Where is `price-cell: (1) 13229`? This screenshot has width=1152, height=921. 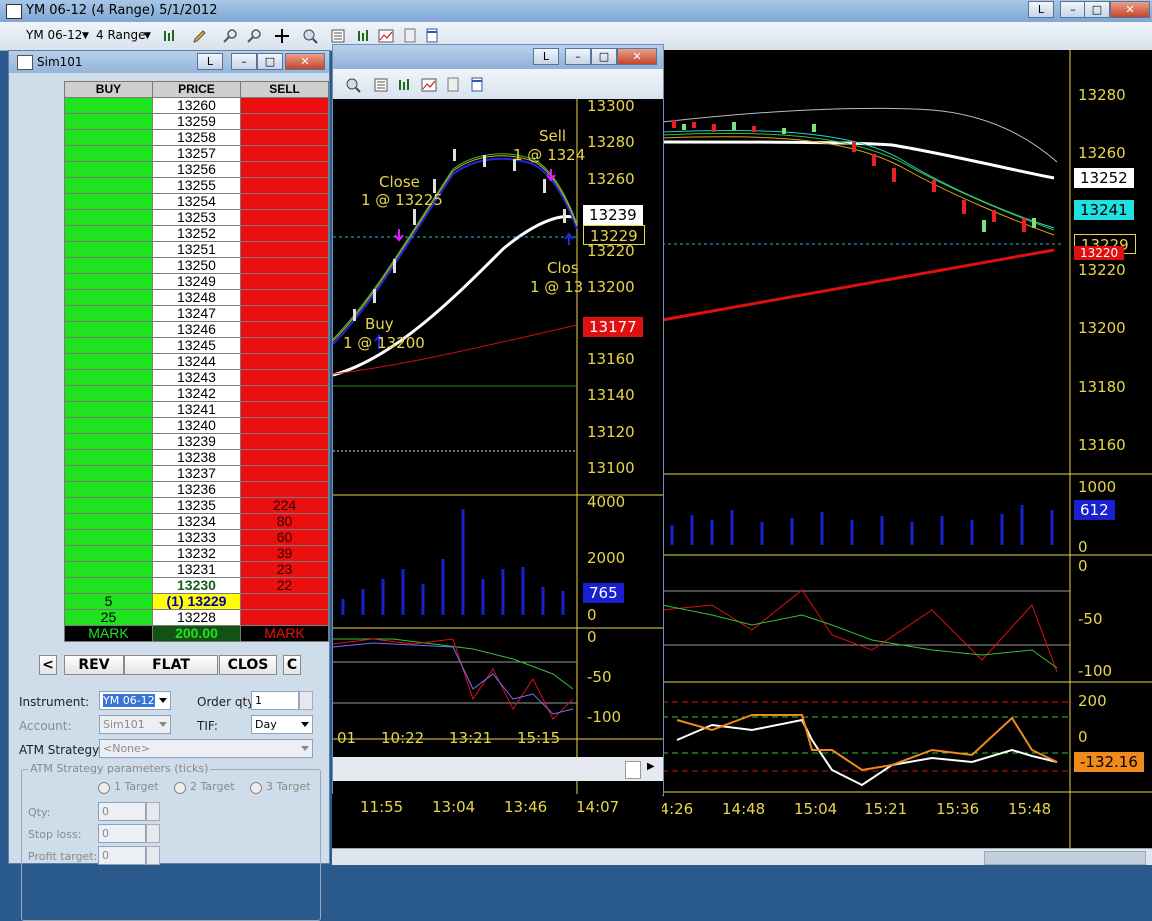
price-cell: (1) 13229 is located at coordinates (196, 601).